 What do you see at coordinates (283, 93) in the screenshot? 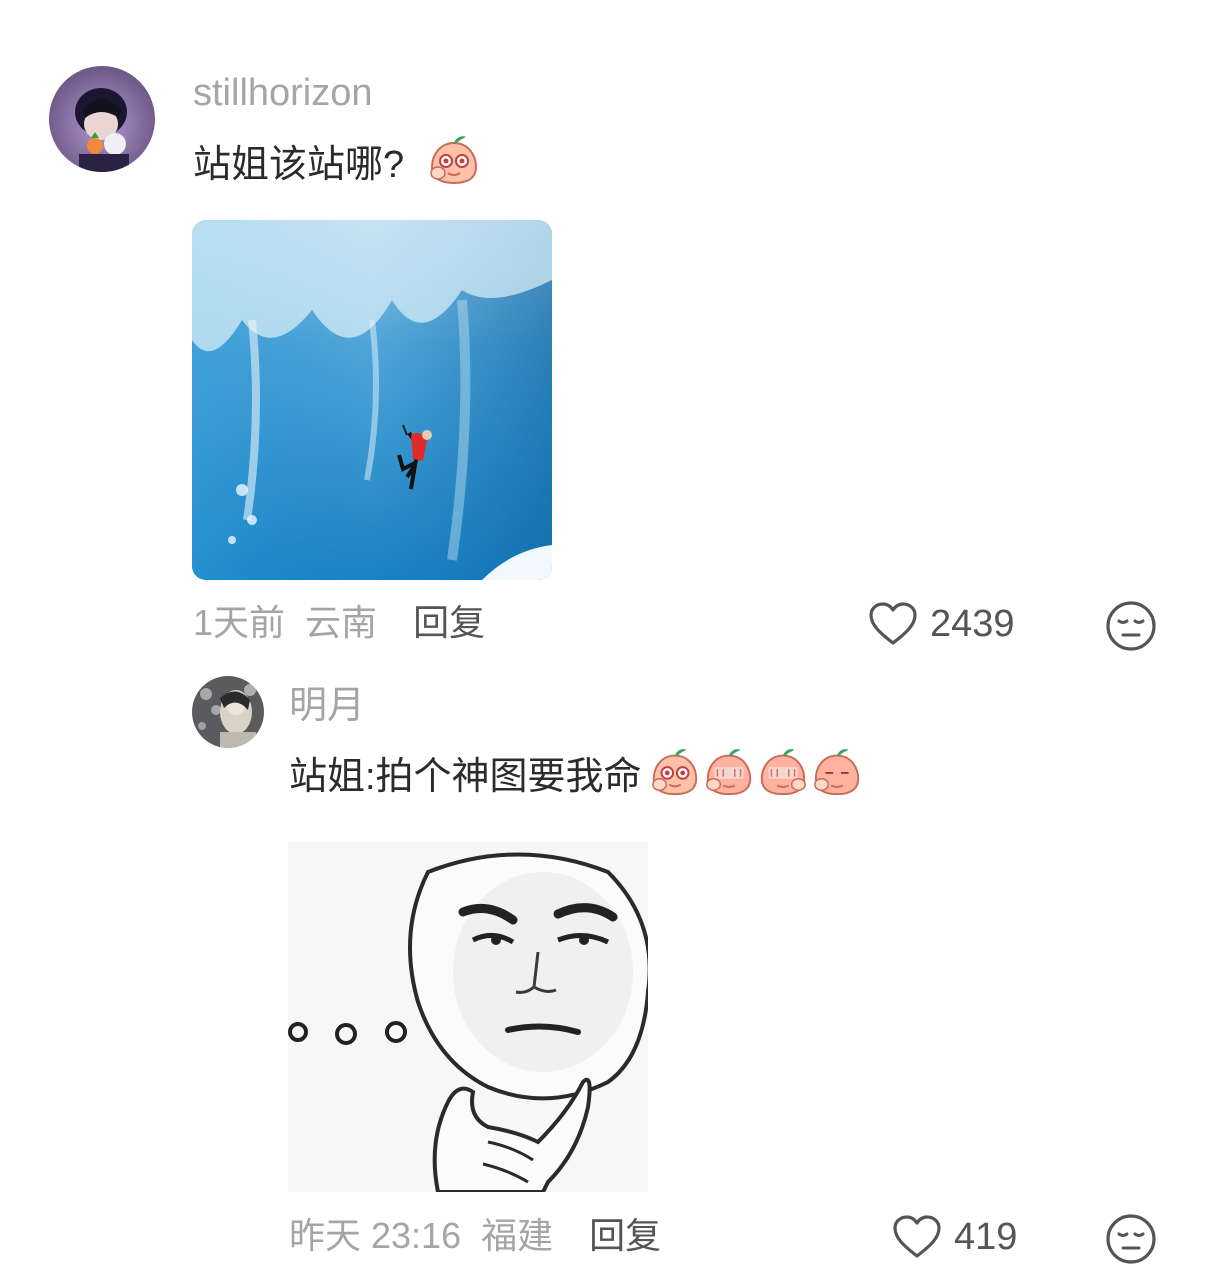
I see `comment-username: stillhorizon` at bounding box center [283, 93].